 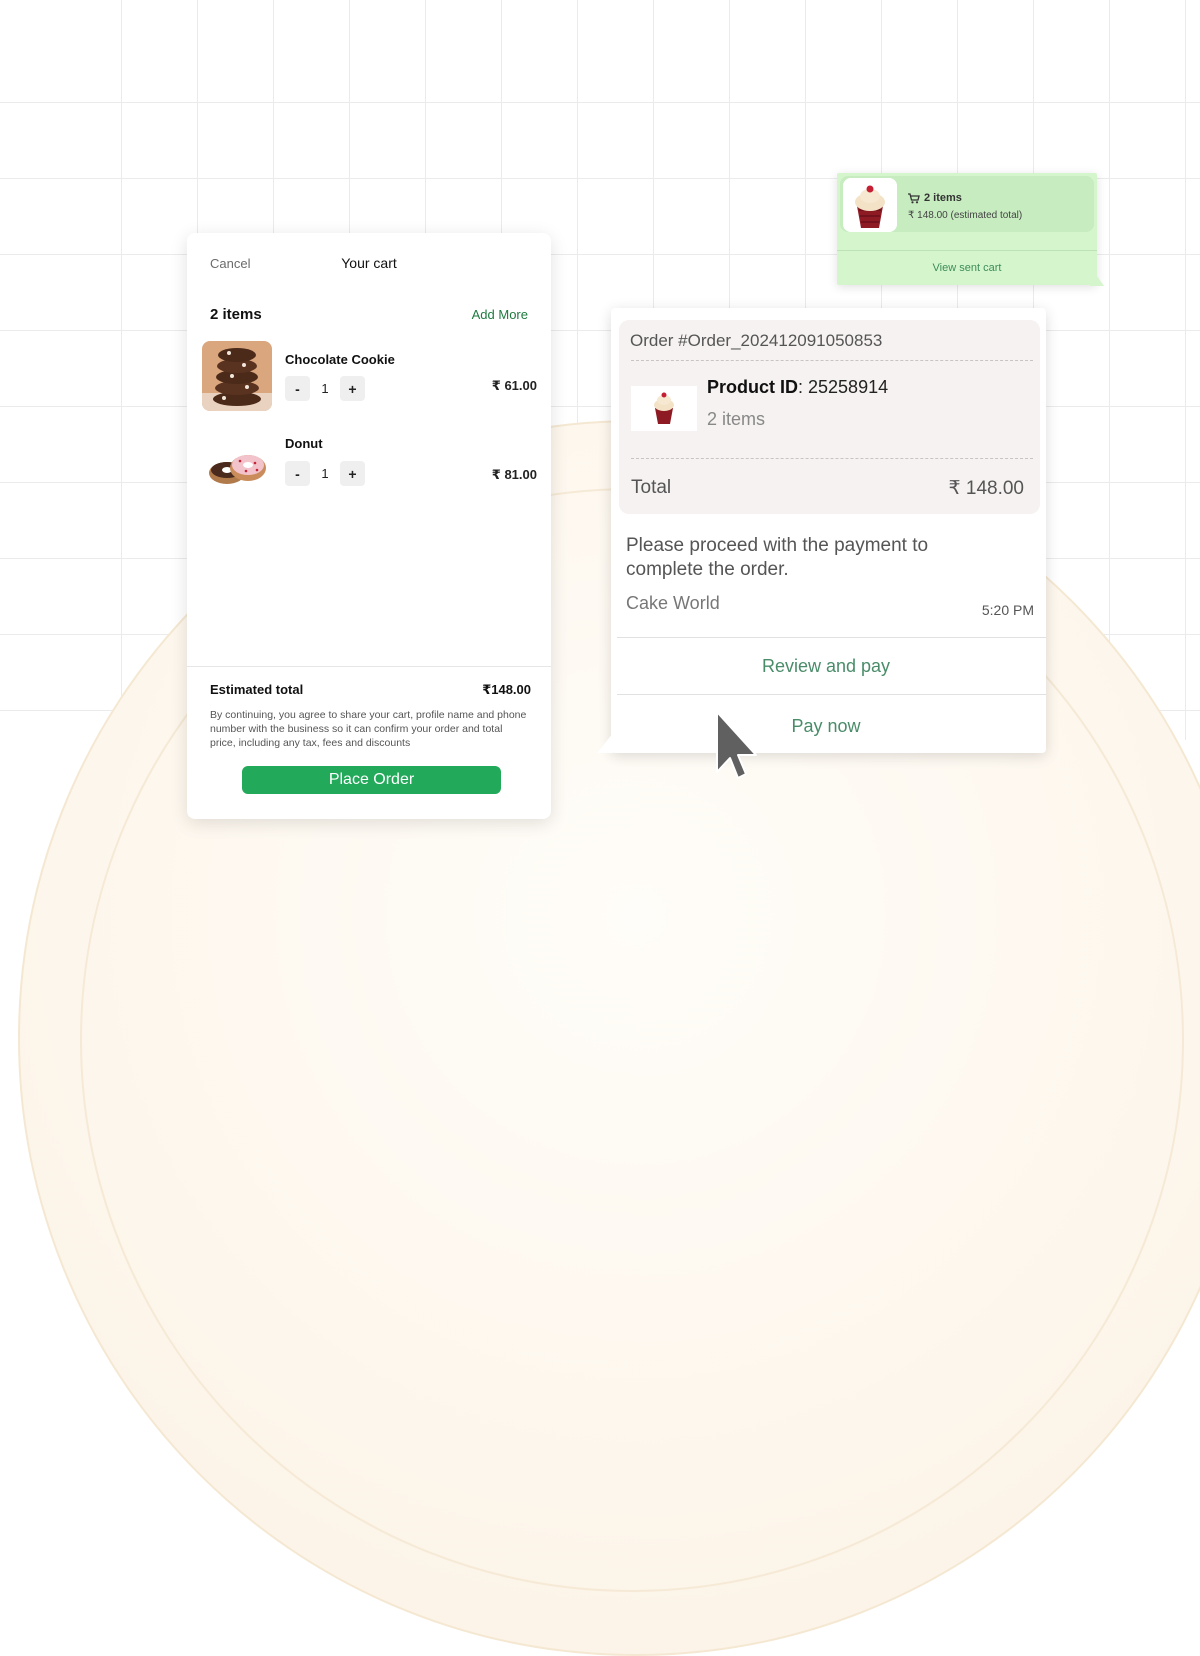 I want to click on cart-item-name: Donut, so click(x=304, y=443).